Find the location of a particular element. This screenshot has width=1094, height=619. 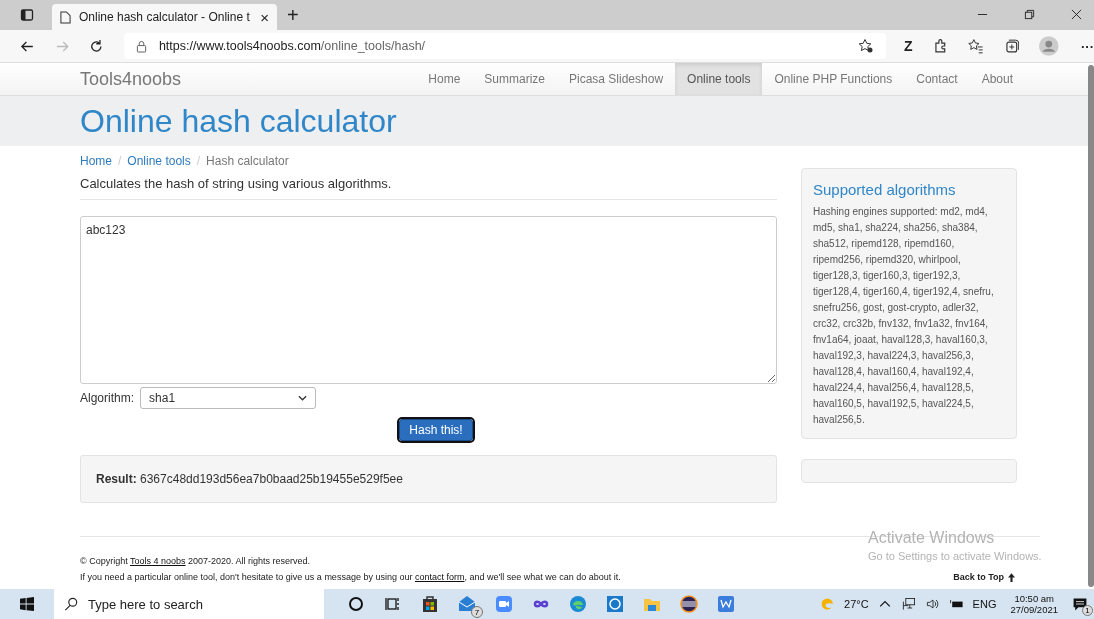

speaker-icon is located at coordinates (932, 604).